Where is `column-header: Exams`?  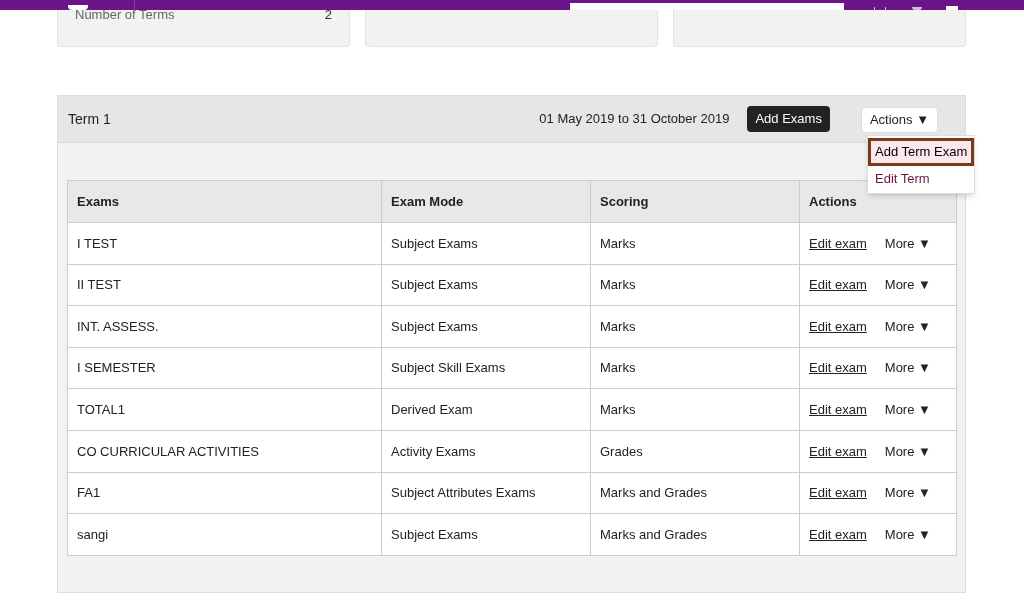
column-header: Exams is located at coordinates (224, 201).